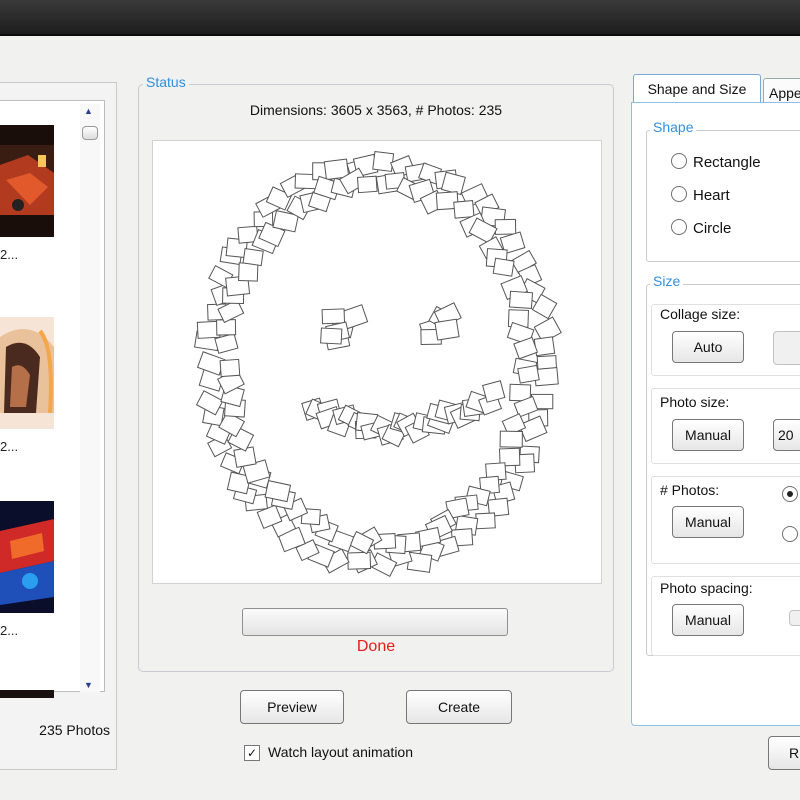 This screenshot has height=800, width=800. I want to click on photo-count: 235 Photos, so click(74, 730).